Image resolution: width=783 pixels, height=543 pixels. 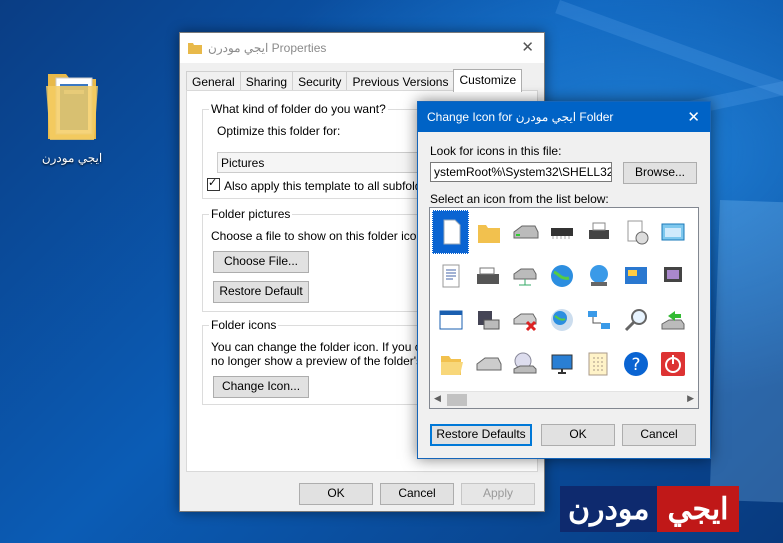 I want to click on display-icon, so click(x=672, y=276).